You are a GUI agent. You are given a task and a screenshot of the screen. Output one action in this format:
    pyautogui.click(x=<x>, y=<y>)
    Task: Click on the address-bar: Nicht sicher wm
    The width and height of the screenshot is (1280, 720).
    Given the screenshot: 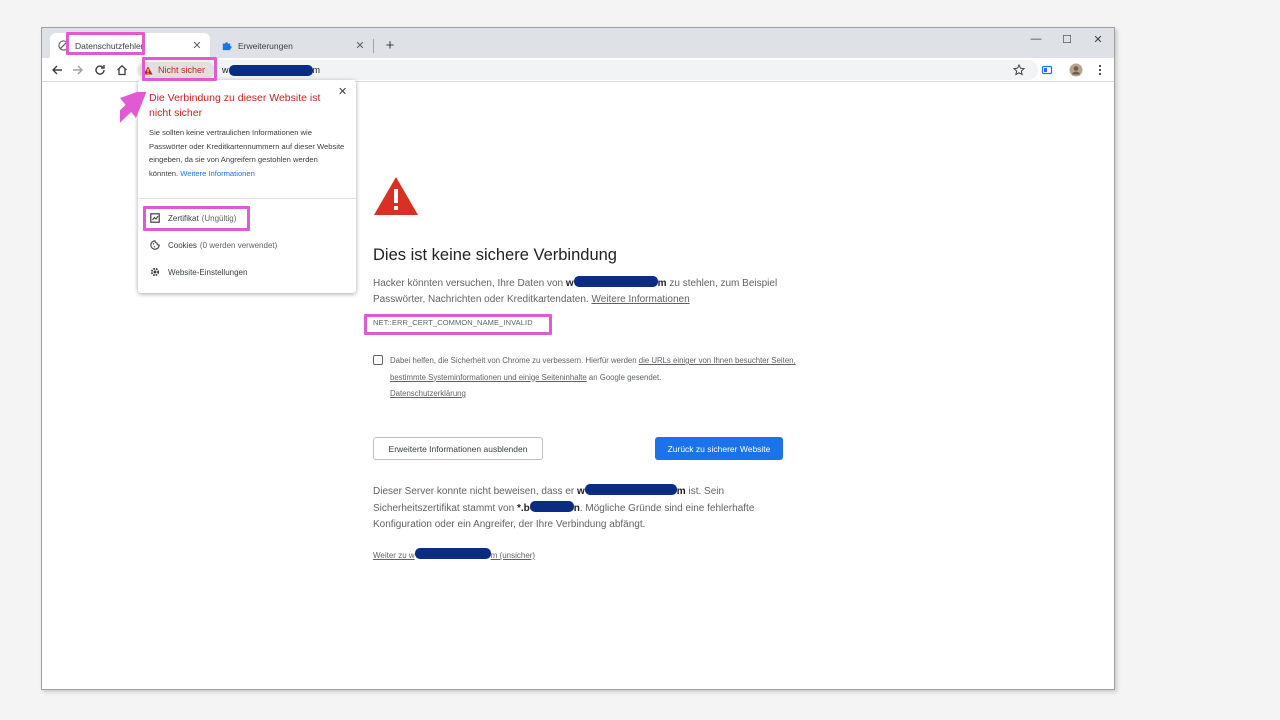 What is the action you would take?
    pyautogui.click(x=587, y=70)
    